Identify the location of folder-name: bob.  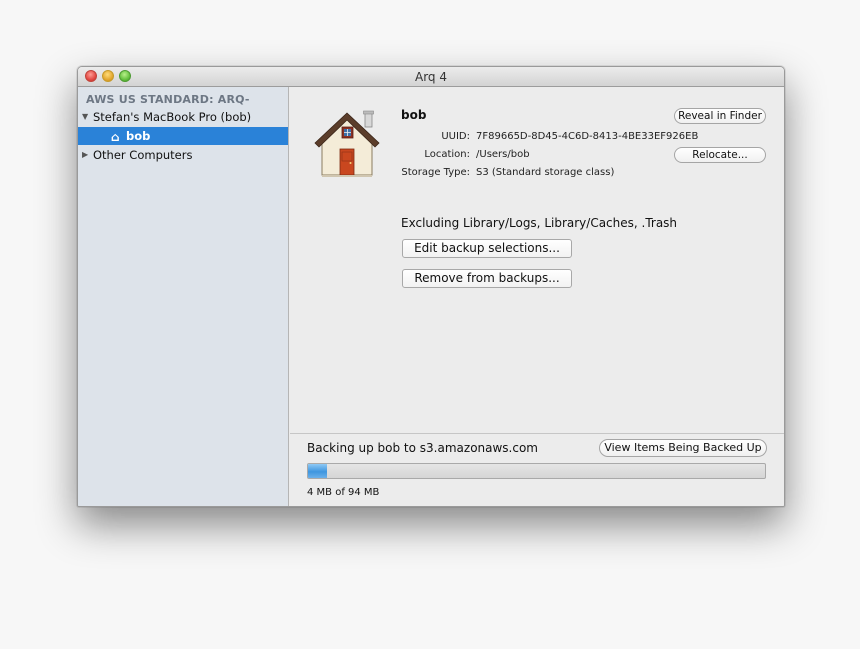
(414, 115).